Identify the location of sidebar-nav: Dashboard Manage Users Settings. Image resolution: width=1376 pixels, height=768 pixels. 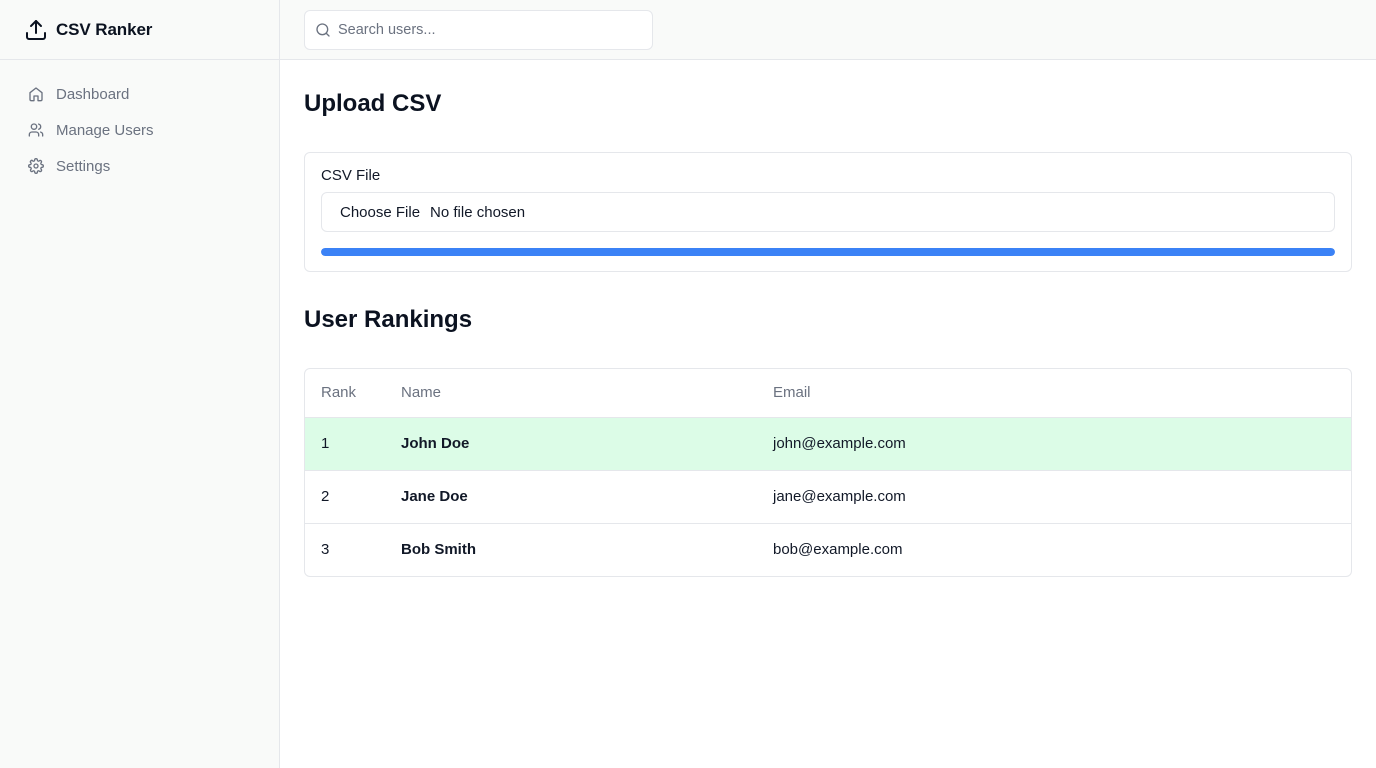
(139, 122).